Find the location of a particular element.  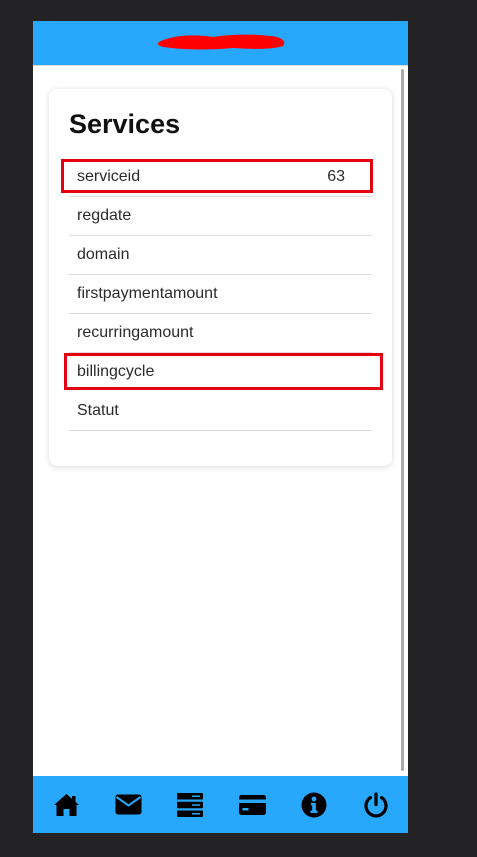

power-icon is located at coordinates (376, 804).